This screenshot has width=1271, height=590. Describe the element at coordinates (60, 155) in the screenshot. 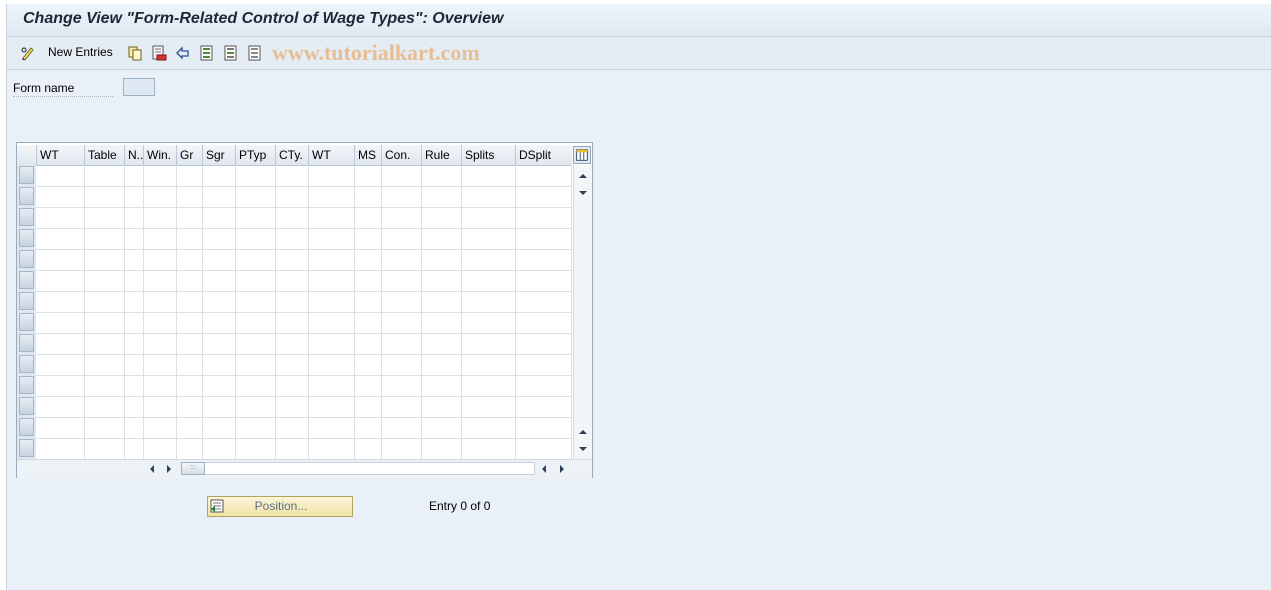

I see `column-header-wt: WT` at that location.